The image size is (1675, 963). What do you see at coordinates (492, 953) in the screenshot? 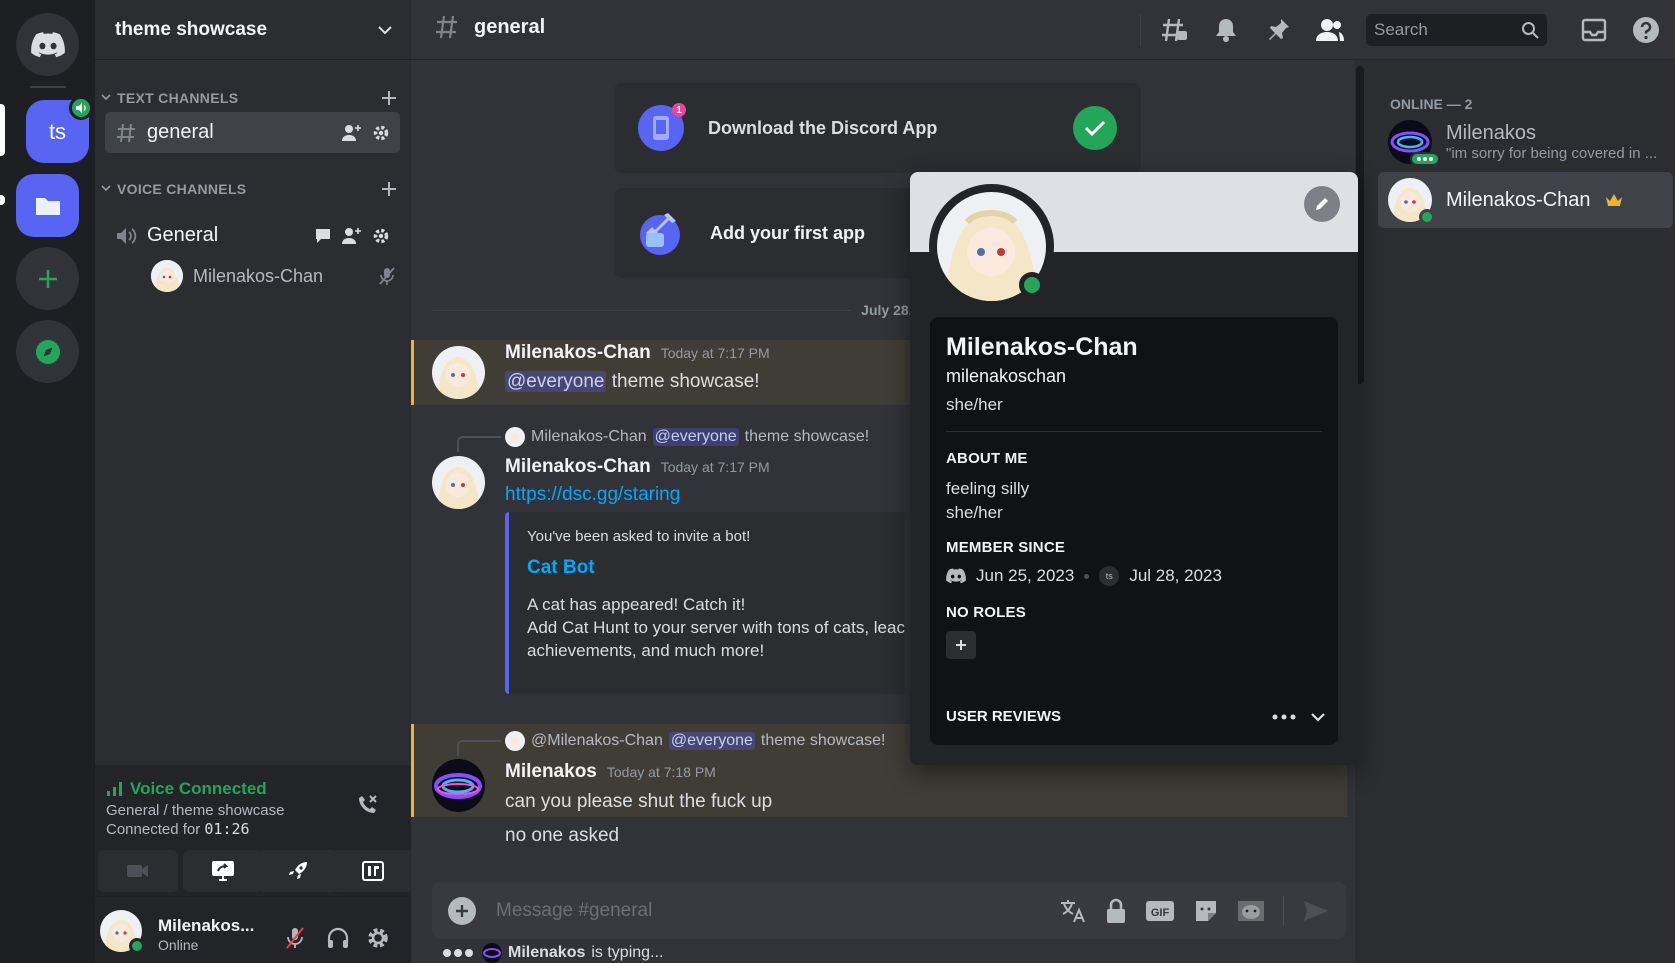
I see `typing-avatar` at bounding box center [492, 953].